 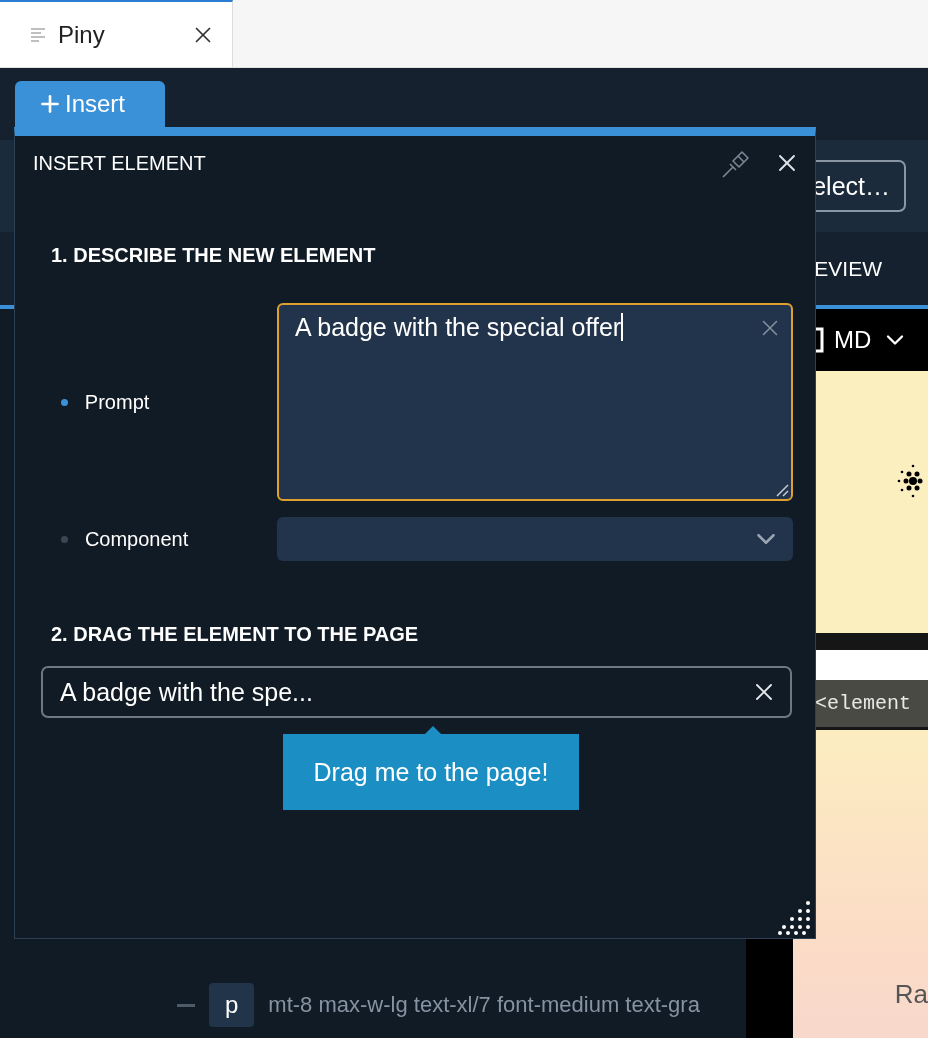 What do you see at coordinates (214, 255) in the screenshot?
I see `step-heading: 1. DESCRIBE THE NEW ELEMENT` at bounding box center [214, 255].